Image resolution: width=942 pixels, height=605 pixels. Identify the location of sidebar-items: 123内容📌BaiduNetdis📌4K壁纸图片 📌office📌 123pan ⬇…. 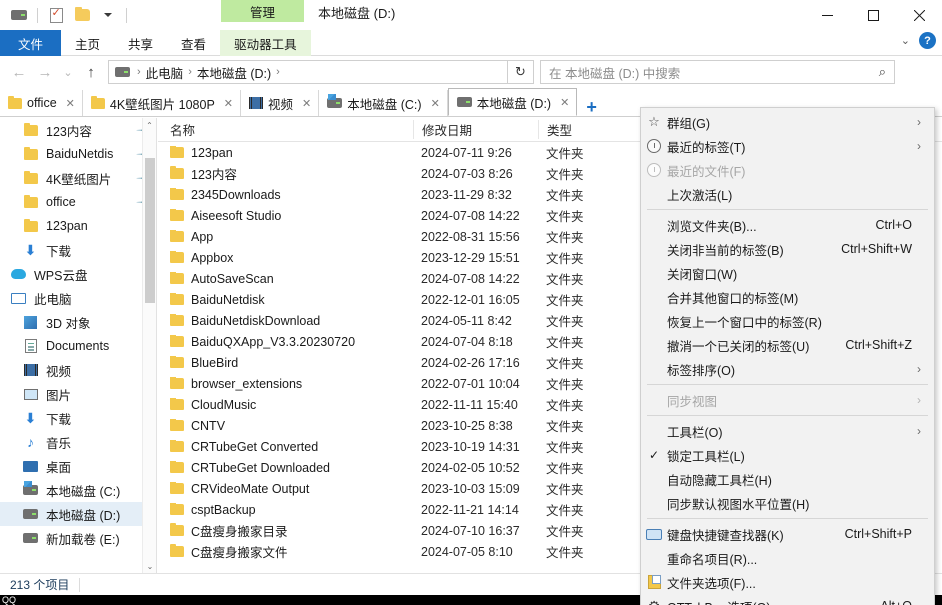
(78, 334).